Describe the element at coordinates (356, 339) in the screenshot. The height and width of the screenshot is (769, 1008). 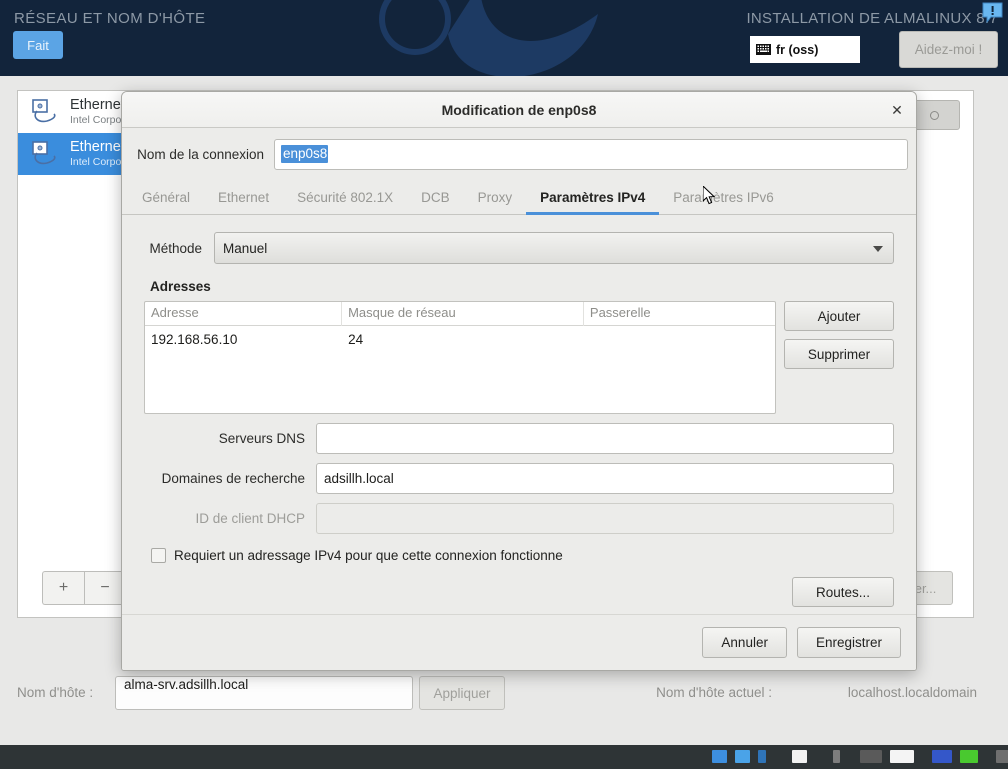
I see `cell-netmask: 24` at that location.